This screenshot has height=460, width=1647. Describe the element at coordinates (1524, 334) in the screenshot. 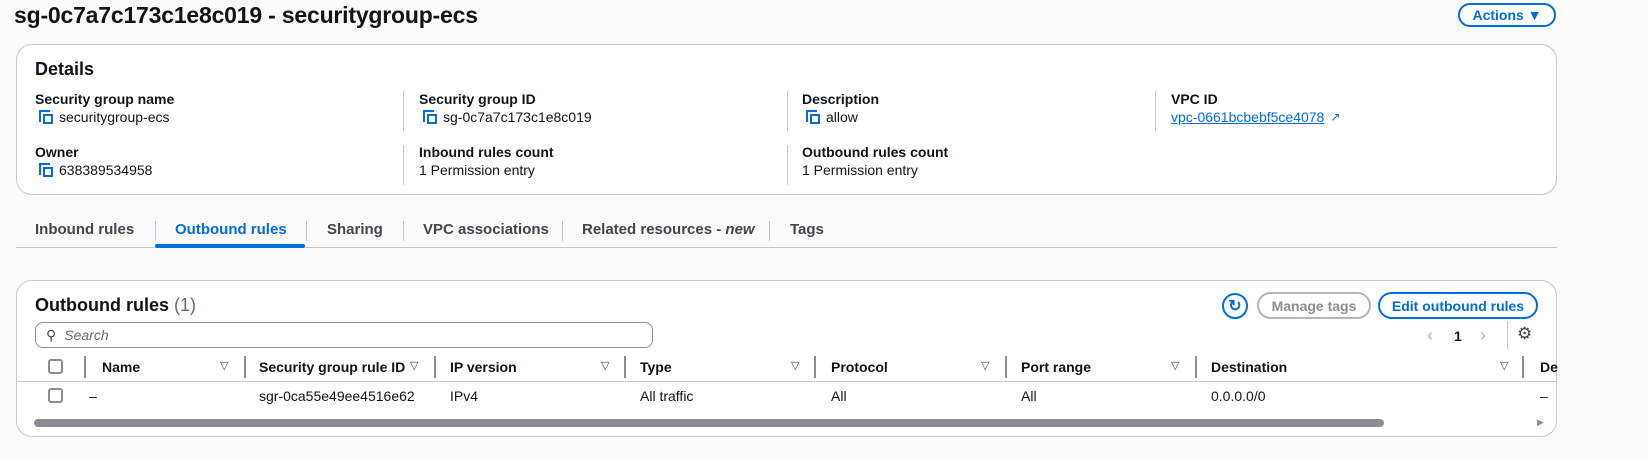

I see `settings-gear-icon: ⚙` at that location.